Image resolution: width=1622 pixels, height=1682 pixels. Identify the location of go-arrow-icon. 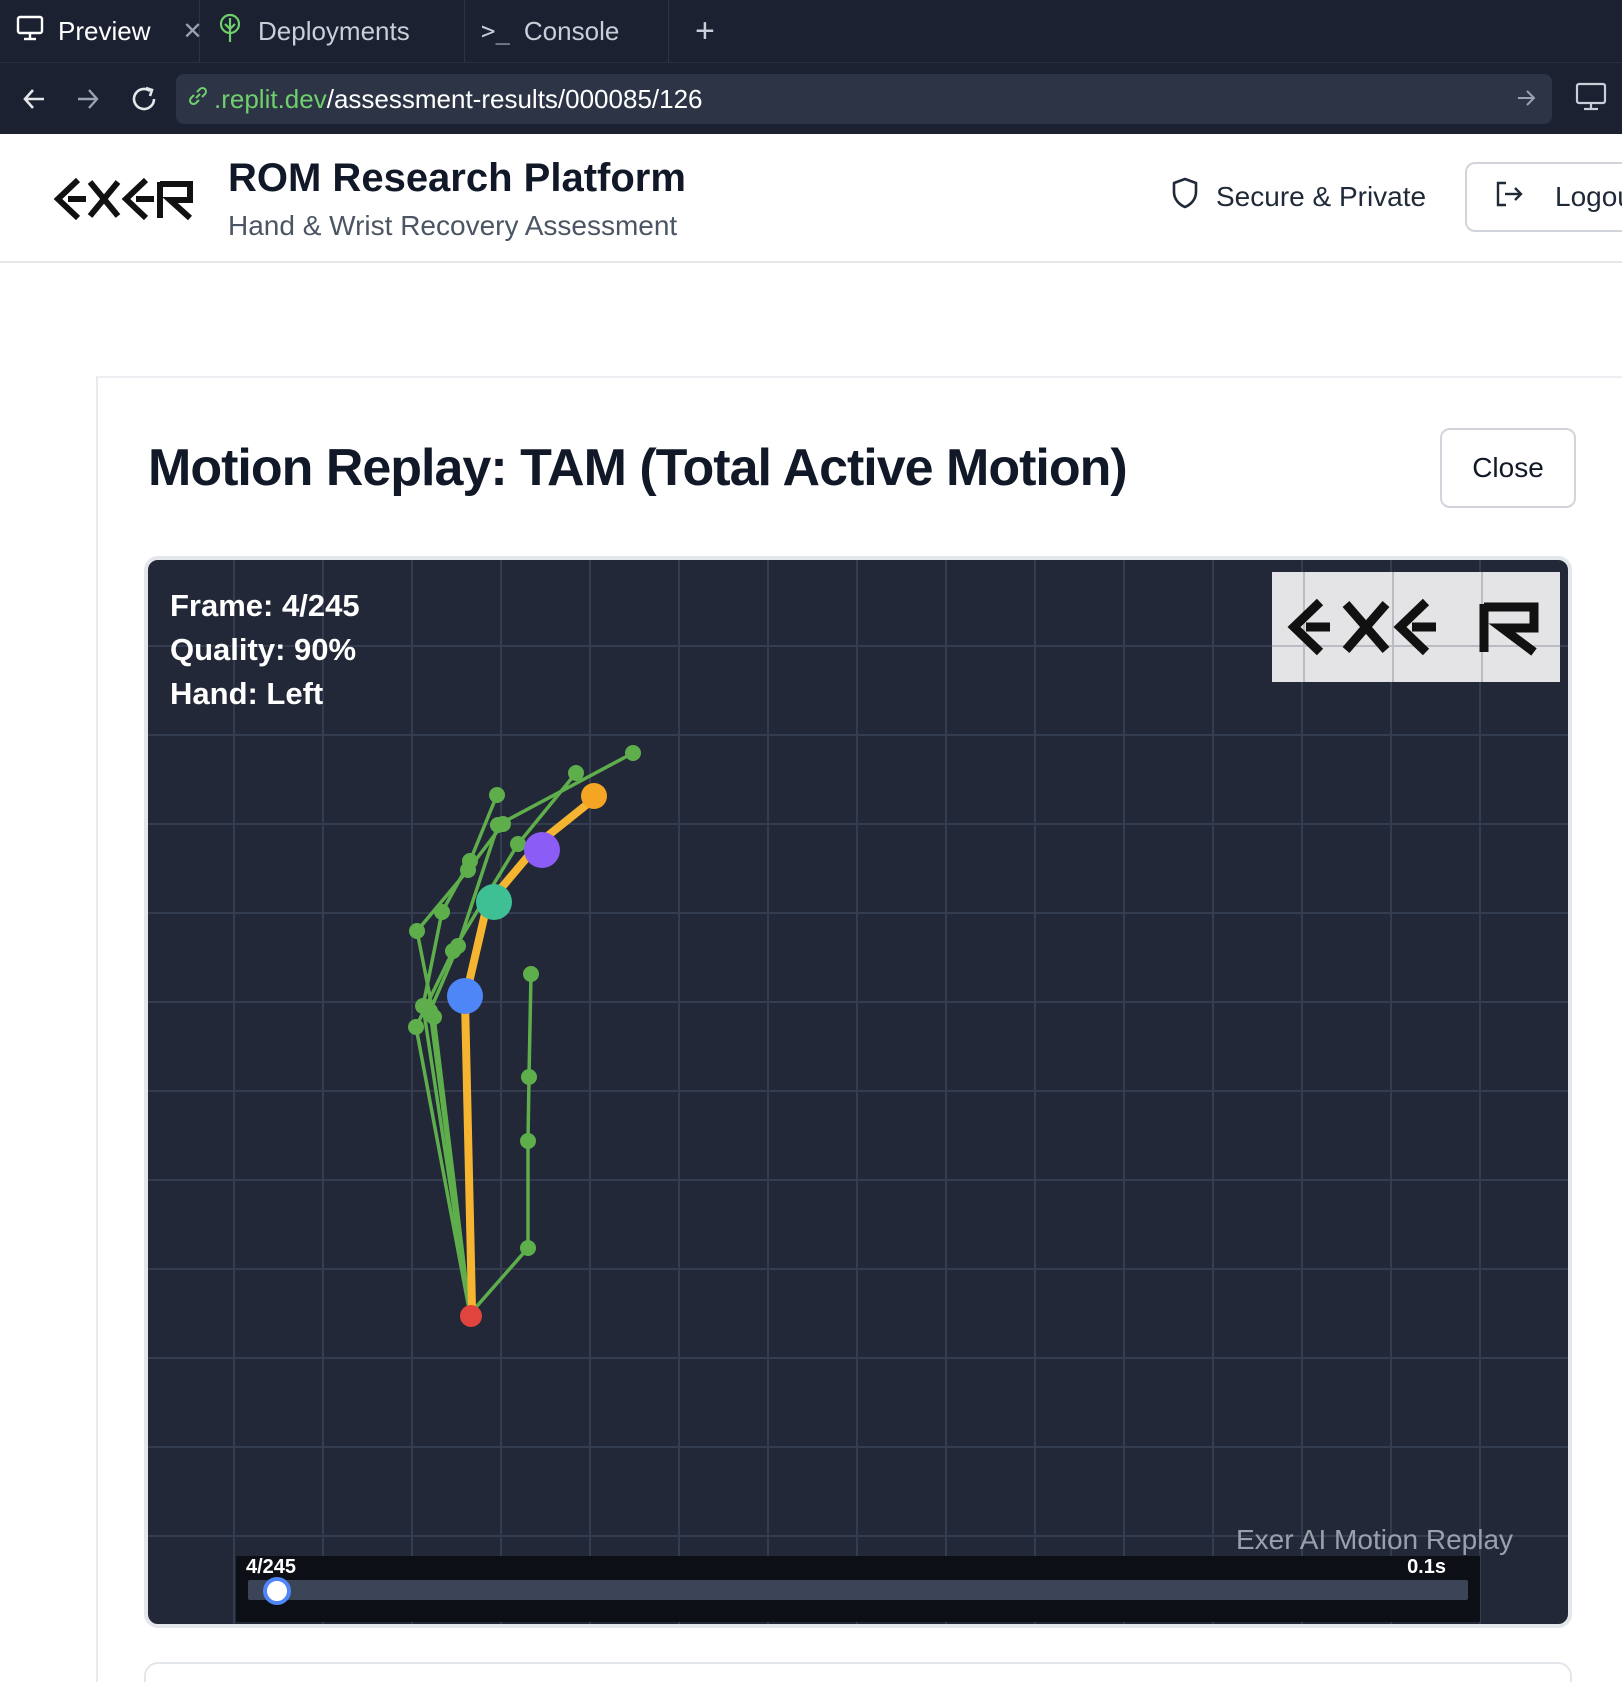
(1526, 101).